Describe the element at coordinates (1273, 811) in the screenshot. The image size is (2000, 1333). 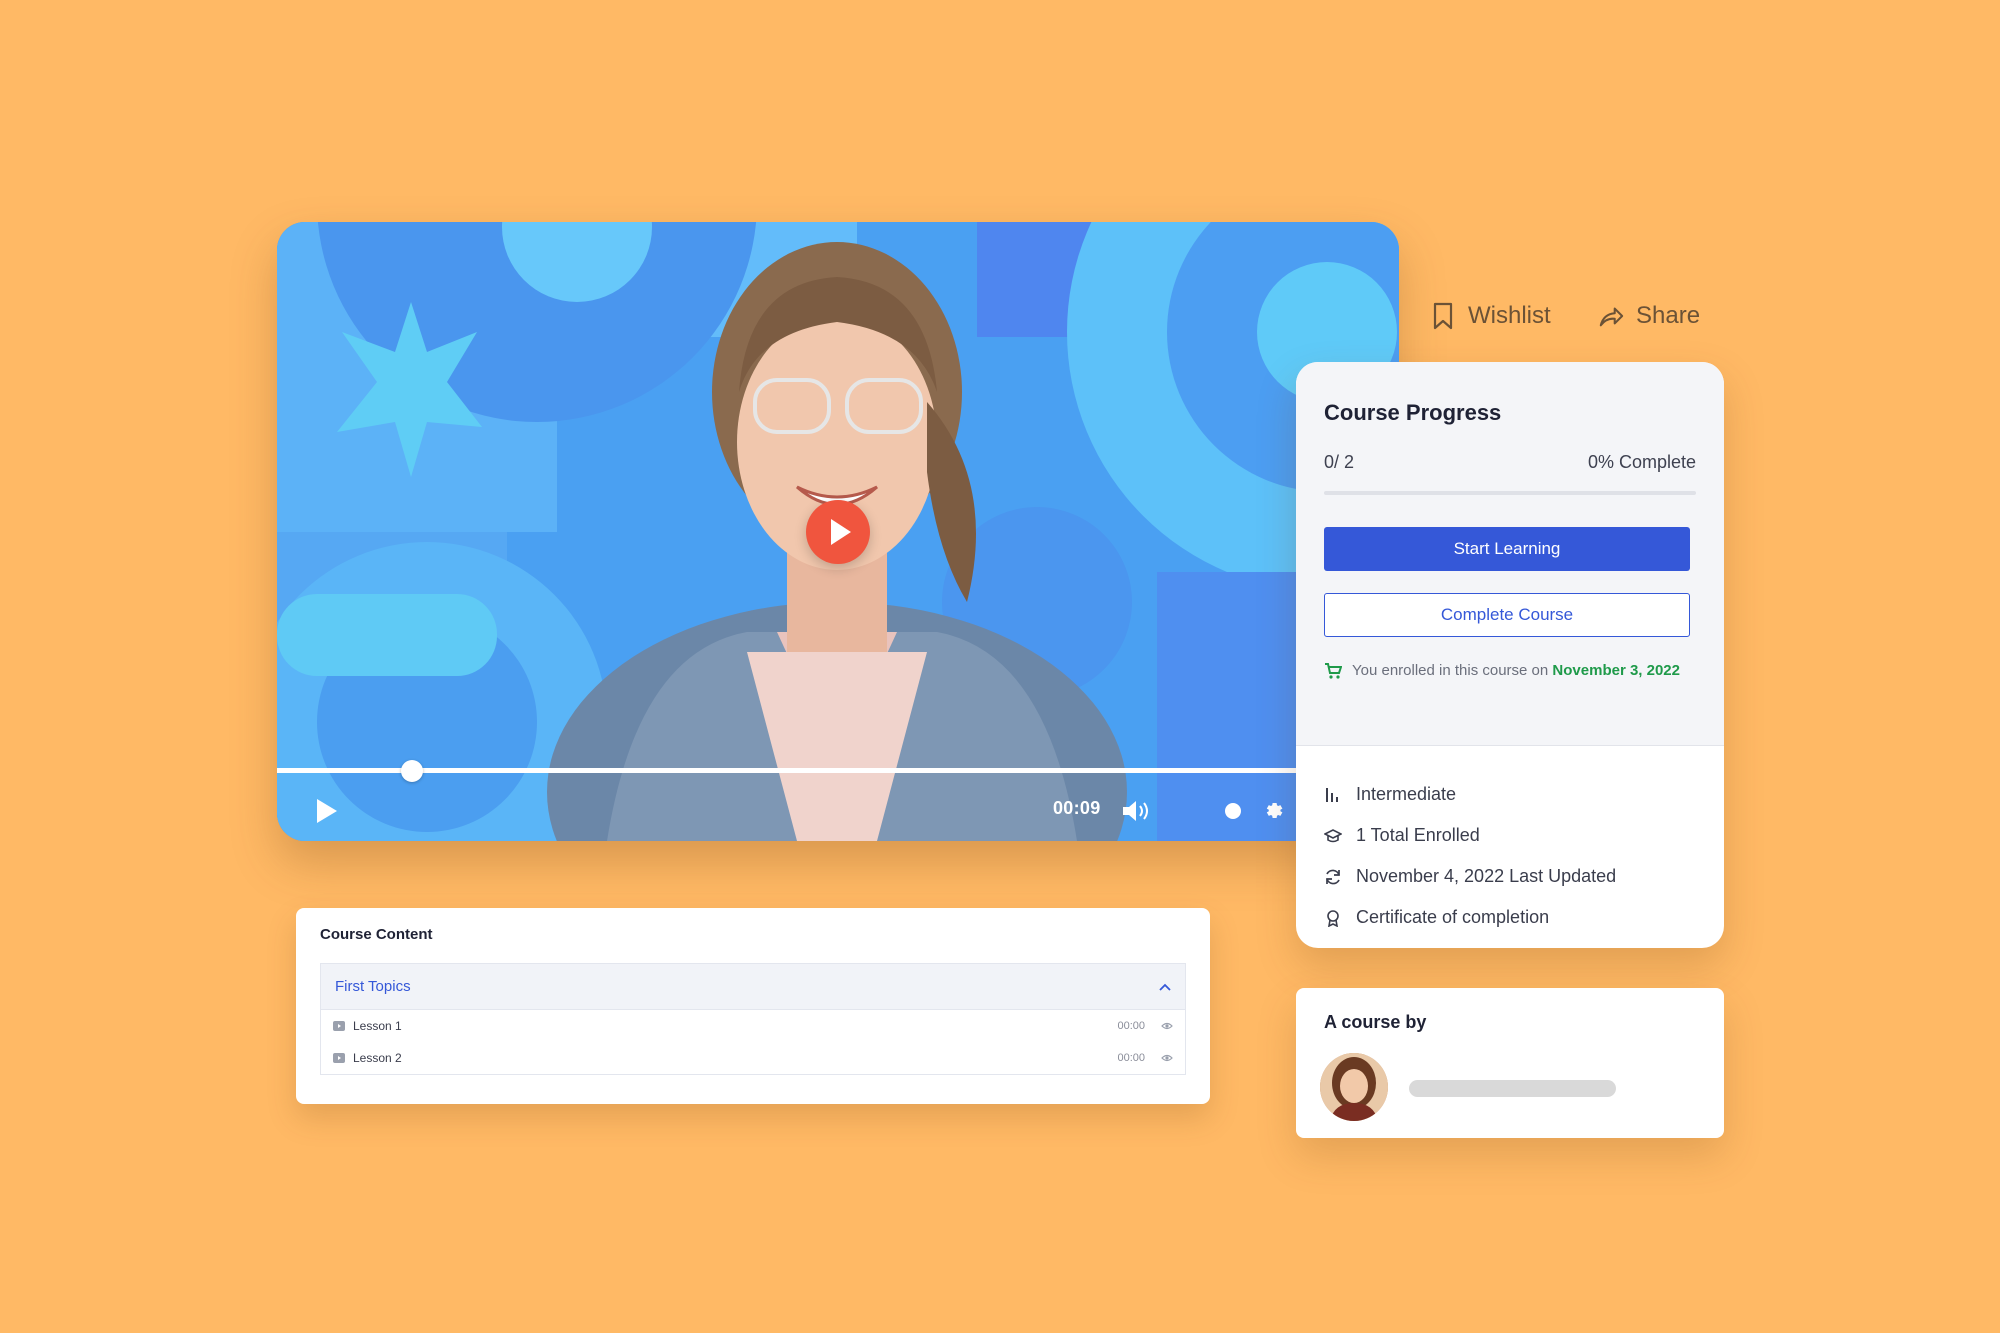
I see `gear-icon` at that location.